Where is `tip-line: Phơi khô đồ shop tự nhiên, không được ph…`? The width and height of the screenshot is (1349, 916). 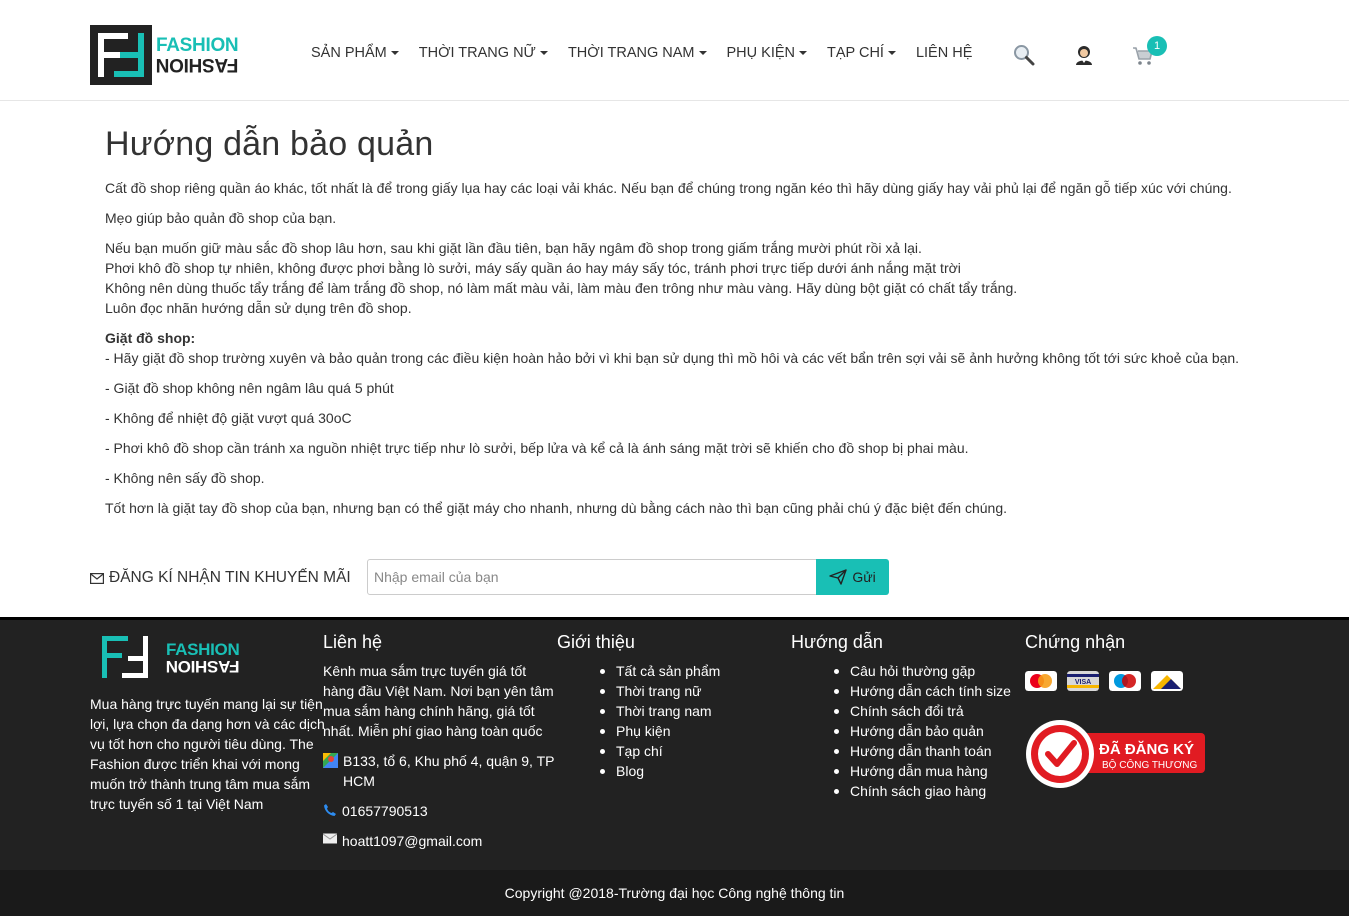
tip-line: Phơi khô đồ shop tự nhiên, không được ph… is located at coordinates (533, 268).